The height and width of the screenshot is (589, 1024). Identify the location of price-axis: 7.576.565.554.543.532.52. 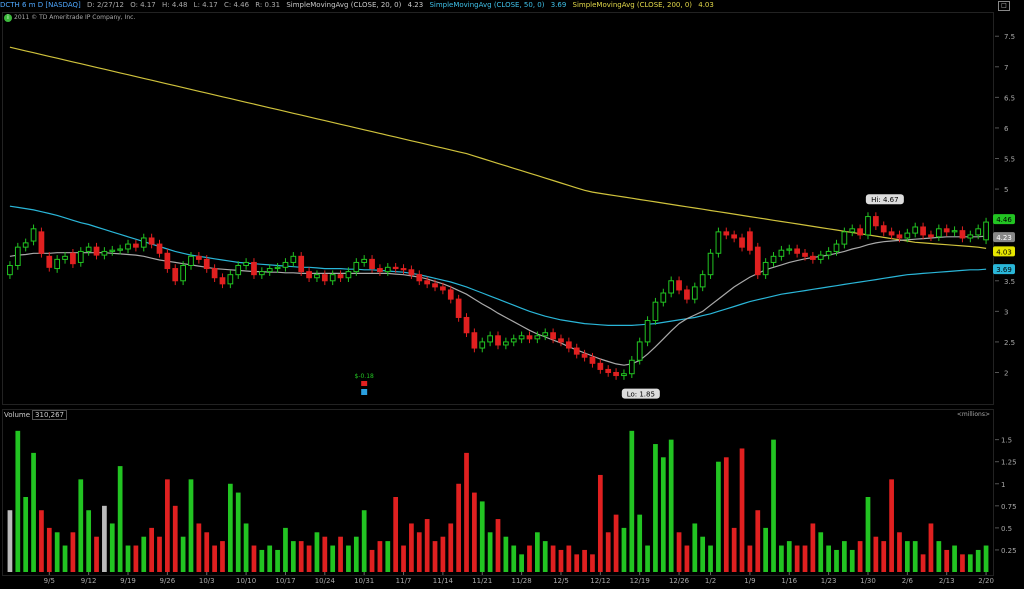
(1009, 205).